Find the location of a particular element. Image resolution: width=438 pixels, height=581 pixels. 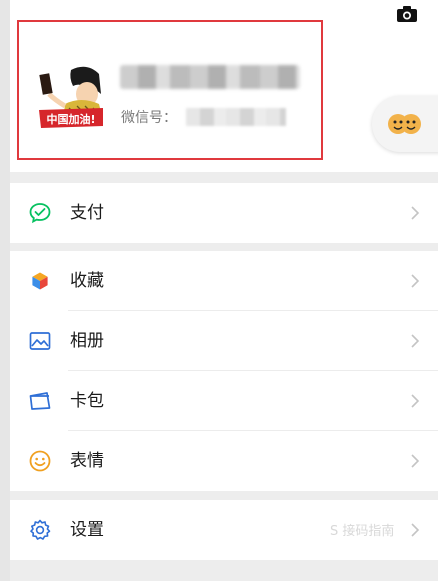

album-image-icon is located at coordinates (40, 341).